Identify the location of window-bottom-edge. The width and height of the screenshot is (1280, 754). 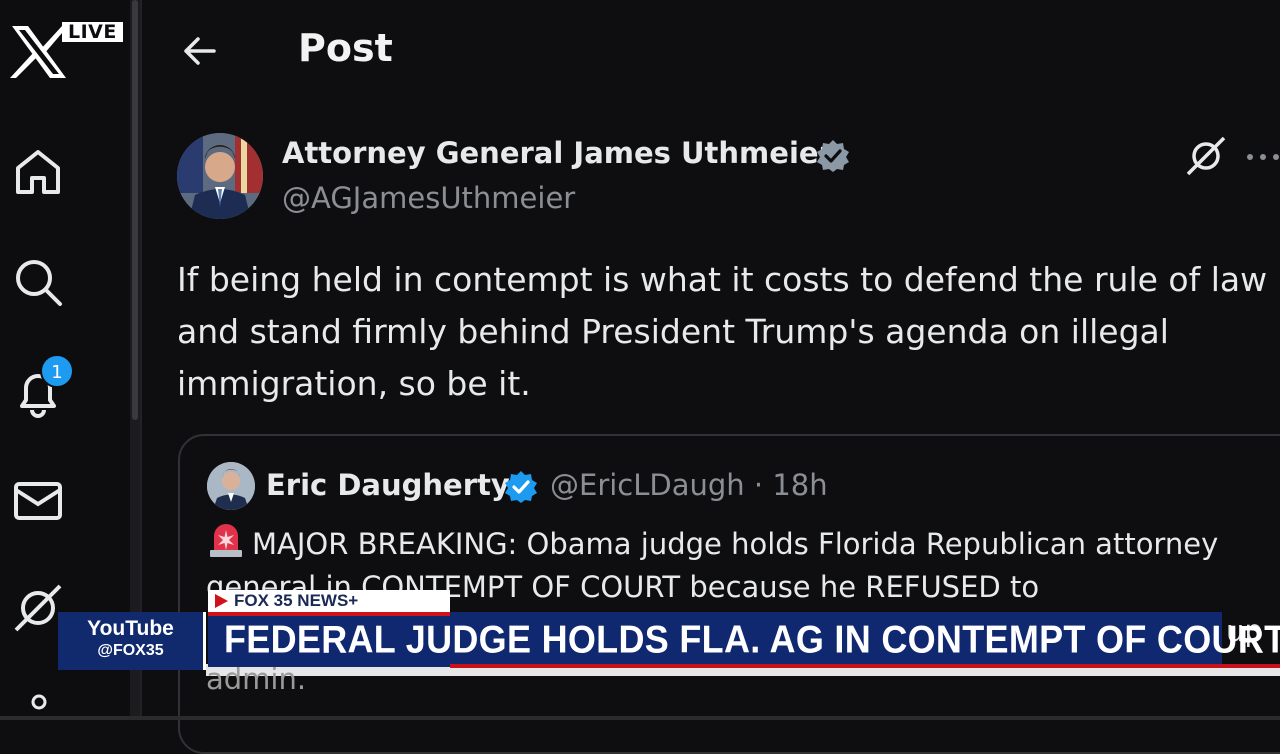
(640, 718).